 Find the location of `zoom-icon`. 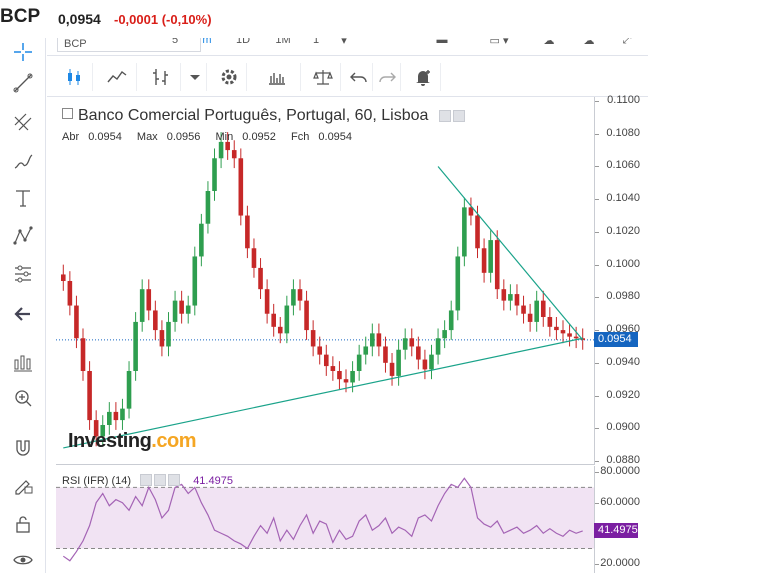

zoom-icon is located at coordinates (23, 398).